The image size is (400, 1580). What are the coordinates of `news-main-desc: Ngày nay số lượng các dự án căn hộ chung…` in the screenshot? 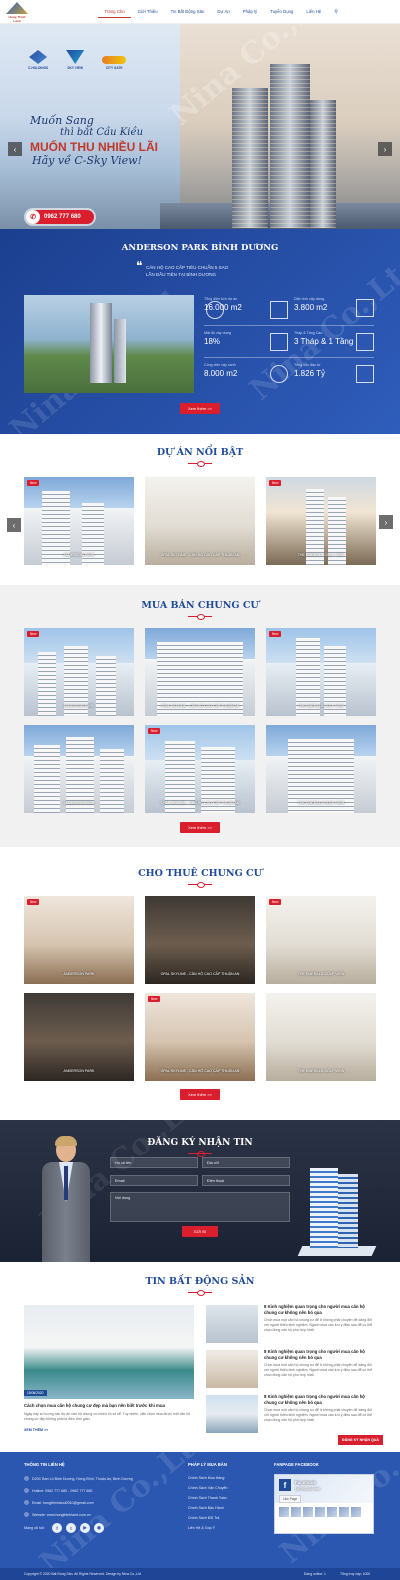 It's located at (107, 1416).